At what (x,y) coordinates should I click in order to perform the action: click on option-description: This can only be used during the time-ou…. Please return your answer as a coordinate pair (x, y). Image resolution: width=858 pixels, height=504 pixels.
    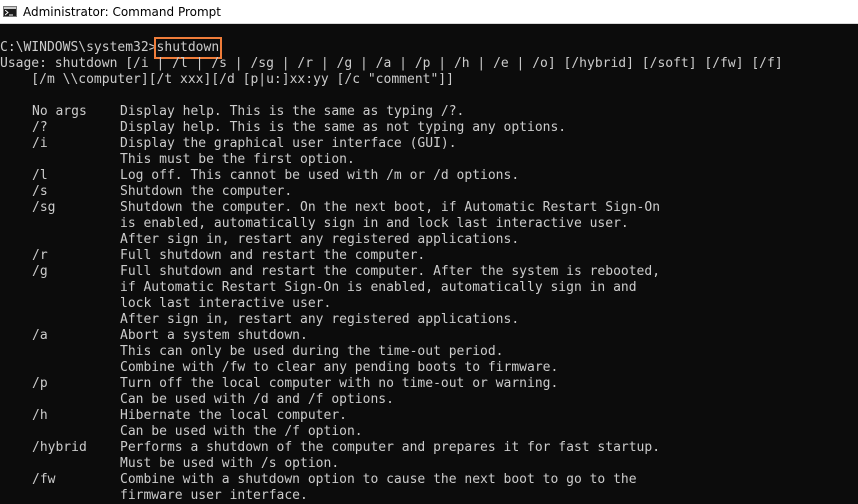
    Looking at the image, I should click on (312, 351).